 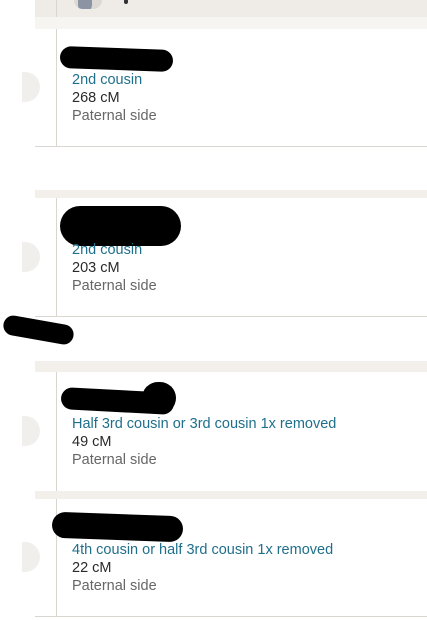 I want to click on shared-dna: 203 cM, so click(x=96, y=268).